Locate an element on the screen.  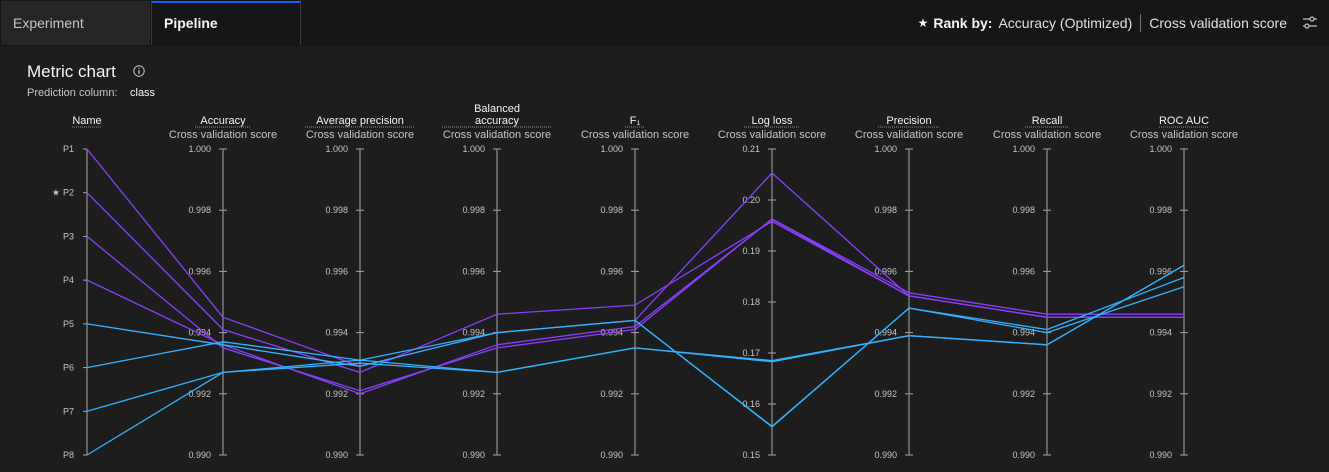
axis-sublabel-roc-auc: Cross validation score is located at coordinates (1184, 135).